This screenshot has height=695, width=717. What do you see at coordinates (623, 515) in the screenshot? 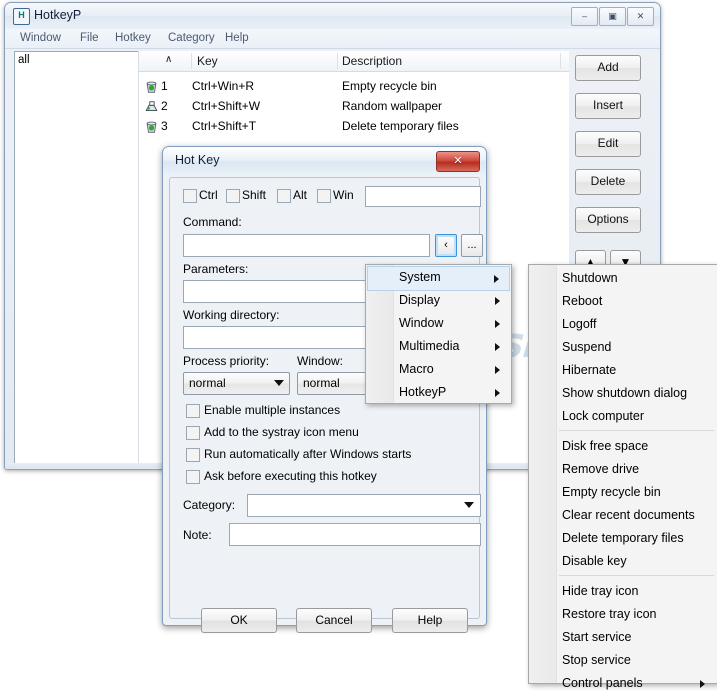
I see `menu-item-clear-recent-documents: Clear recent documents` at bounding box center [623, 515].